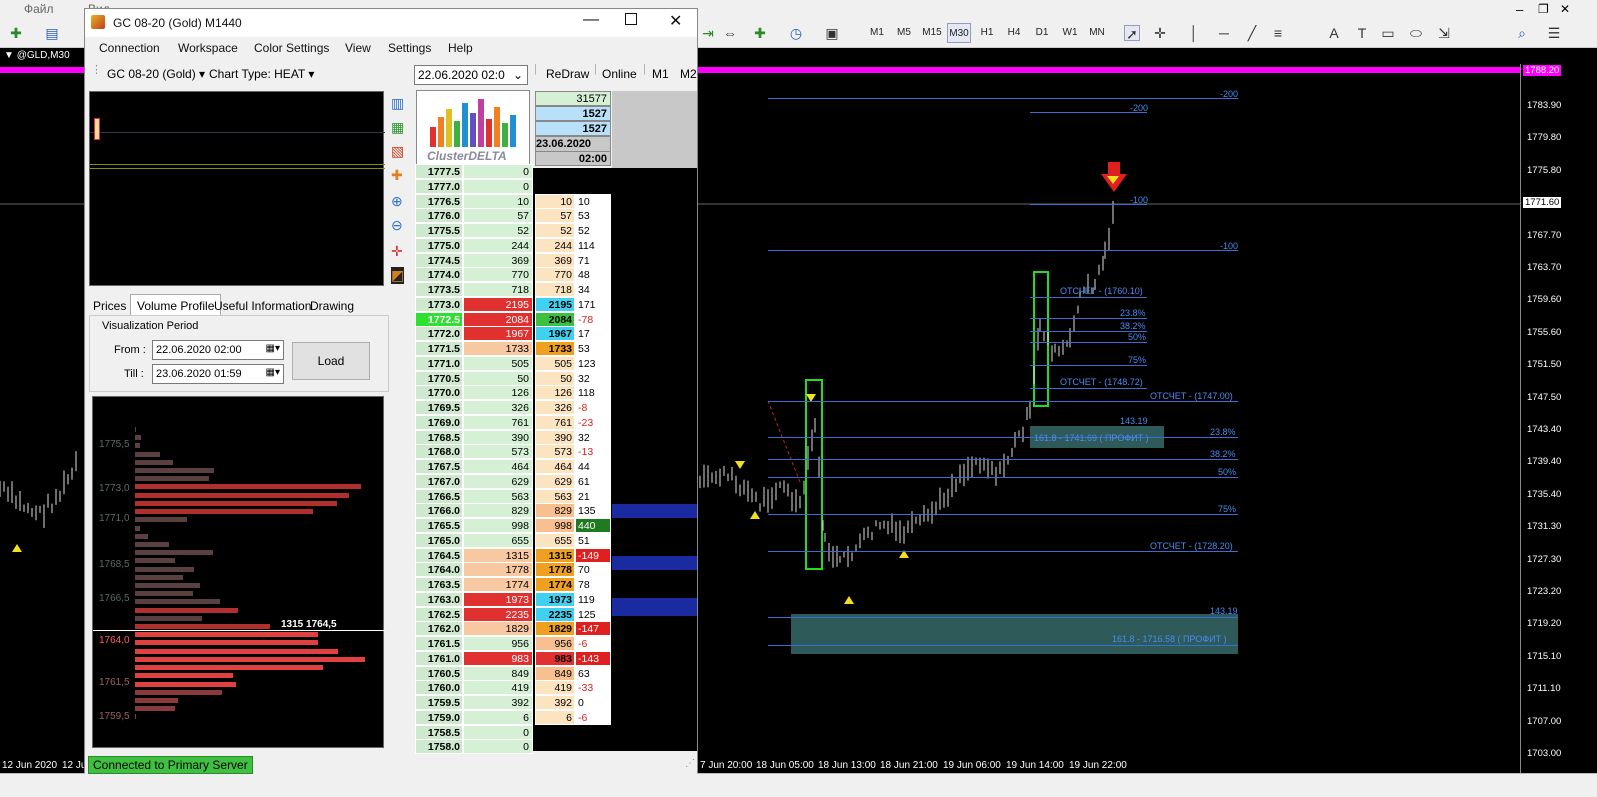 This screenshot has width=1597, height=797. Describe the element at coordinates (1544, 462) in the screenshot. I see `price-tick: 1739.40` at that location.